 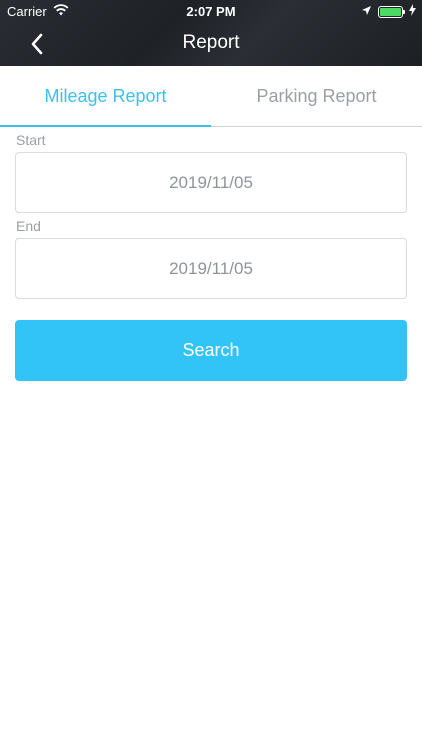 I want to click on nav-bar: Report, so click(x=211, y=44).